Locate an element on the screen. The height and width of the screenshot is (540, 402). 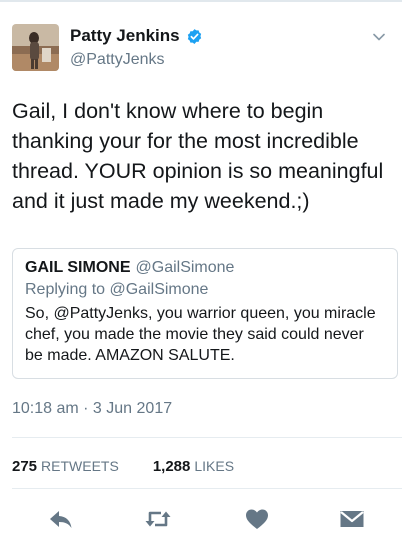
author-block: Patty Jenkins @PattyJenks is located at coordinates (136, 47).